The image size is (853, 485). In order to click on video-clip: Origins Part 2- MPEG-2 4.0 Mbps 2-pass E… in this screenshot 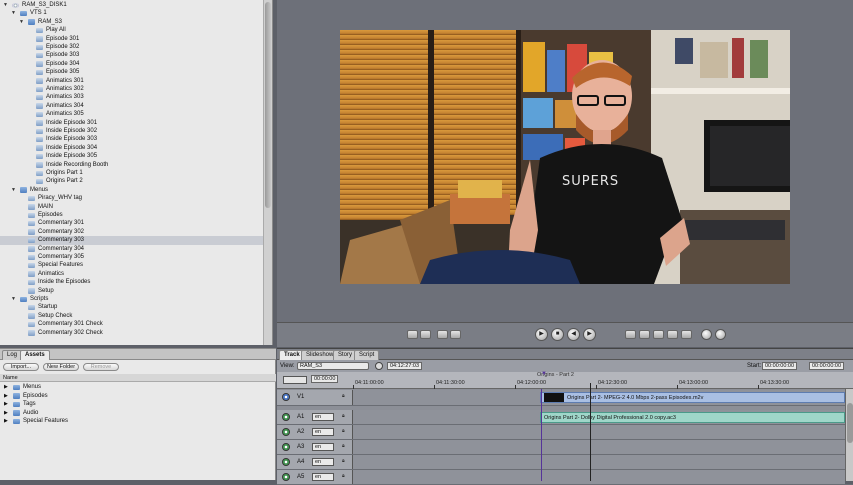, I will do `click(692, 397)`.